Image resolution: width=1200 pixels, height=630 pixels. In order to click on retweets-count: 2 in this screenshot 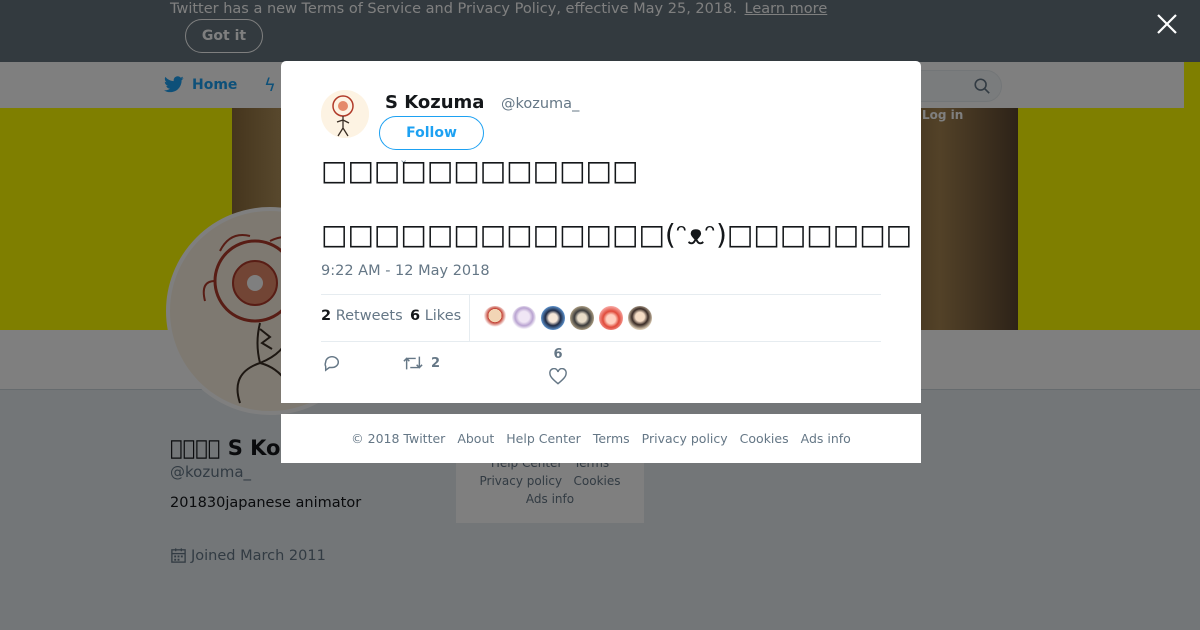, I will do `click(326, 316)`.